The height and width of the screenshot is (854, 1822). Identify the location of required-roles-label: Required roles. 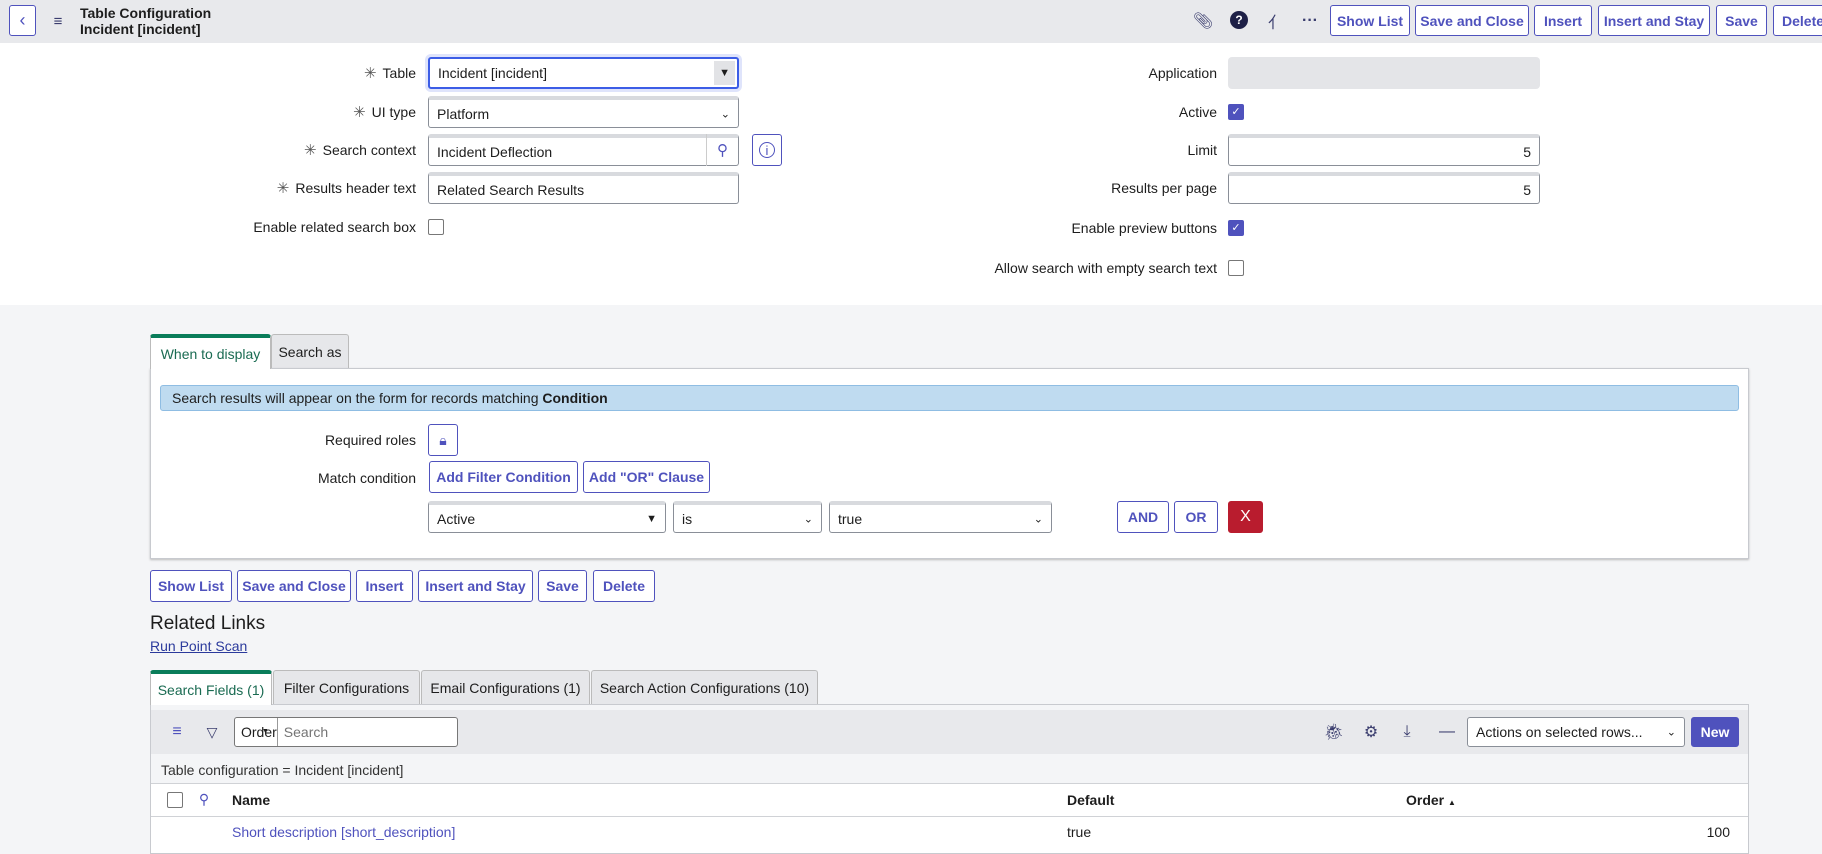
(370, 440).